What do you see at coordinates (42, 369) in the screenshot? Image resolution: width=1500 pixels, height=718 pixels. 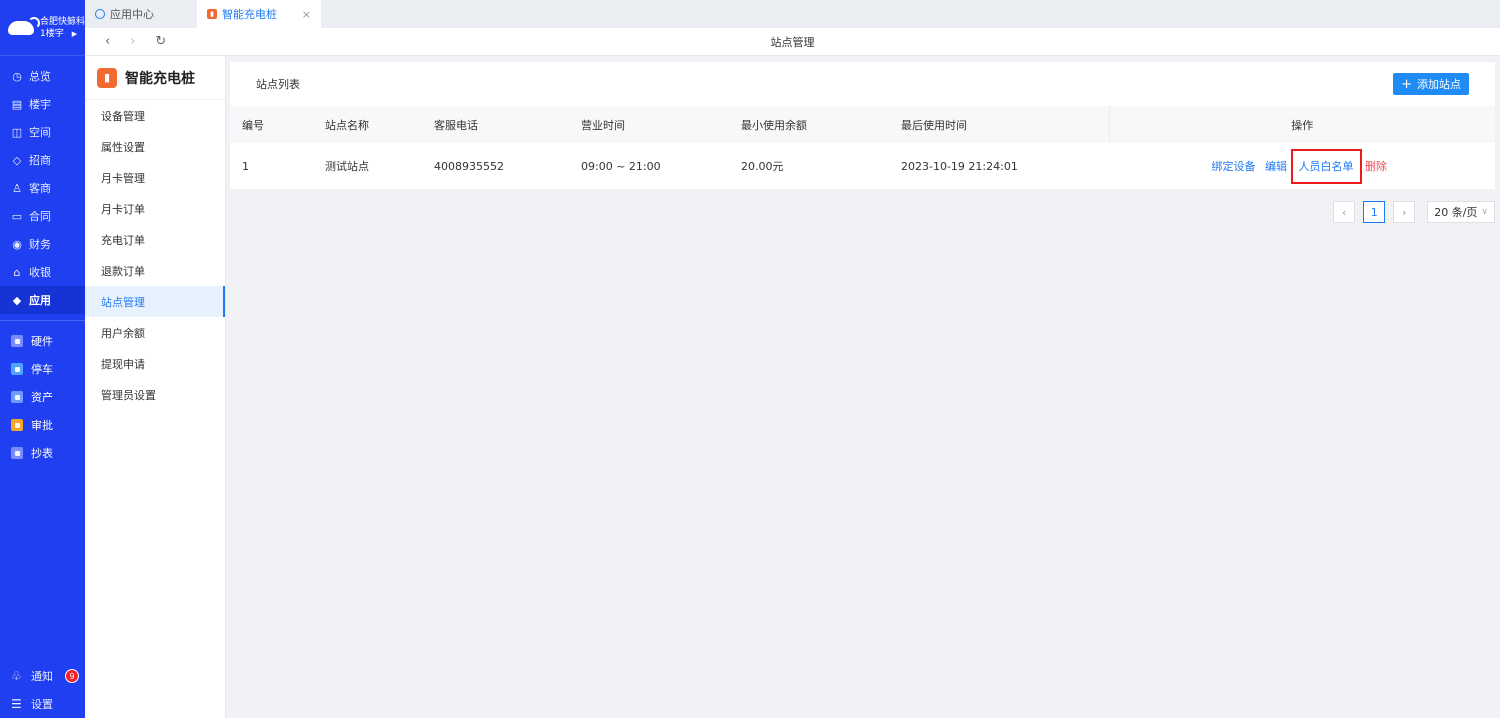 I see `app-item-parking: 停车` at bounding box center [42, 369].